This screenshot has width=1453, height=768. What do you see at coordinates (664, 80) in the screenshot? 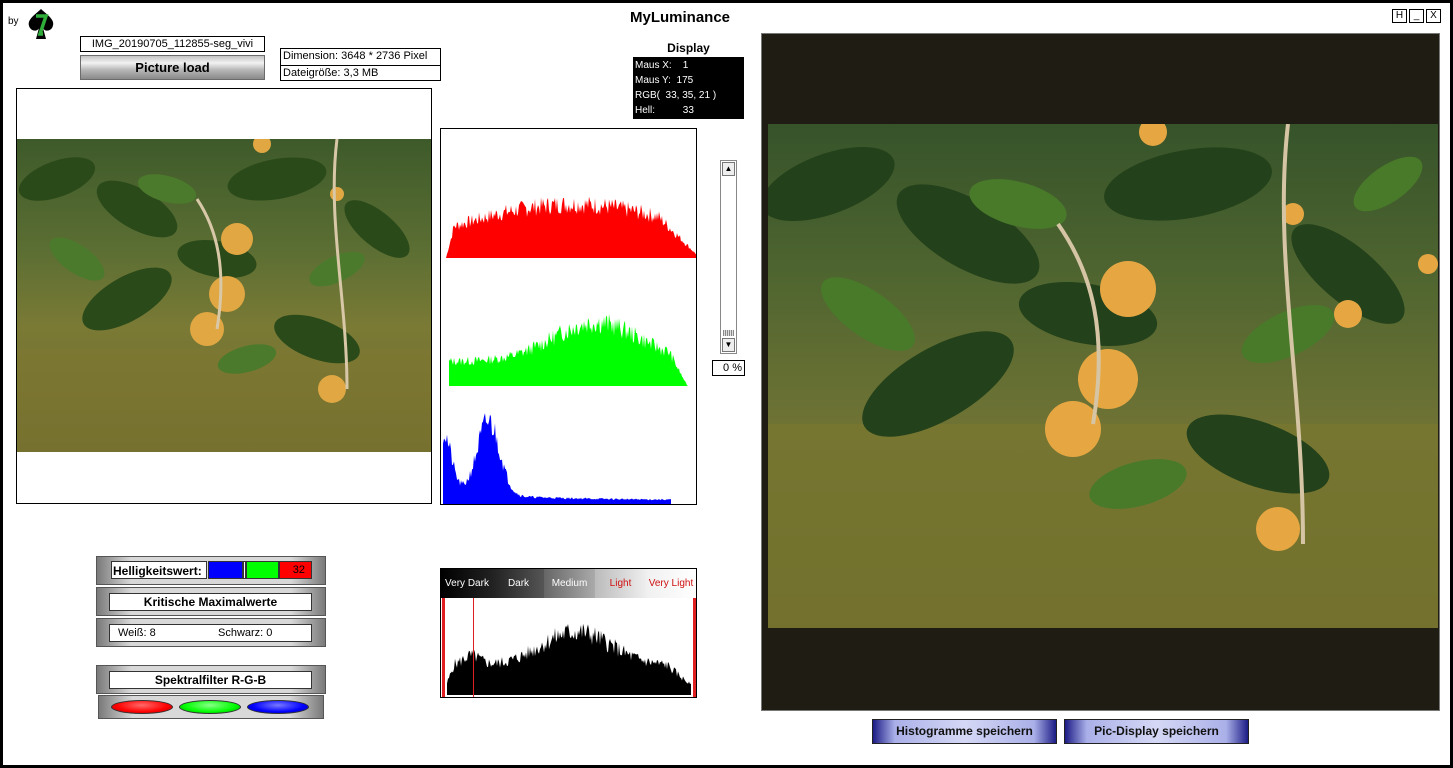
I see `maus-y-readout: Maus Y: 175` at bounding box center [664, 80].